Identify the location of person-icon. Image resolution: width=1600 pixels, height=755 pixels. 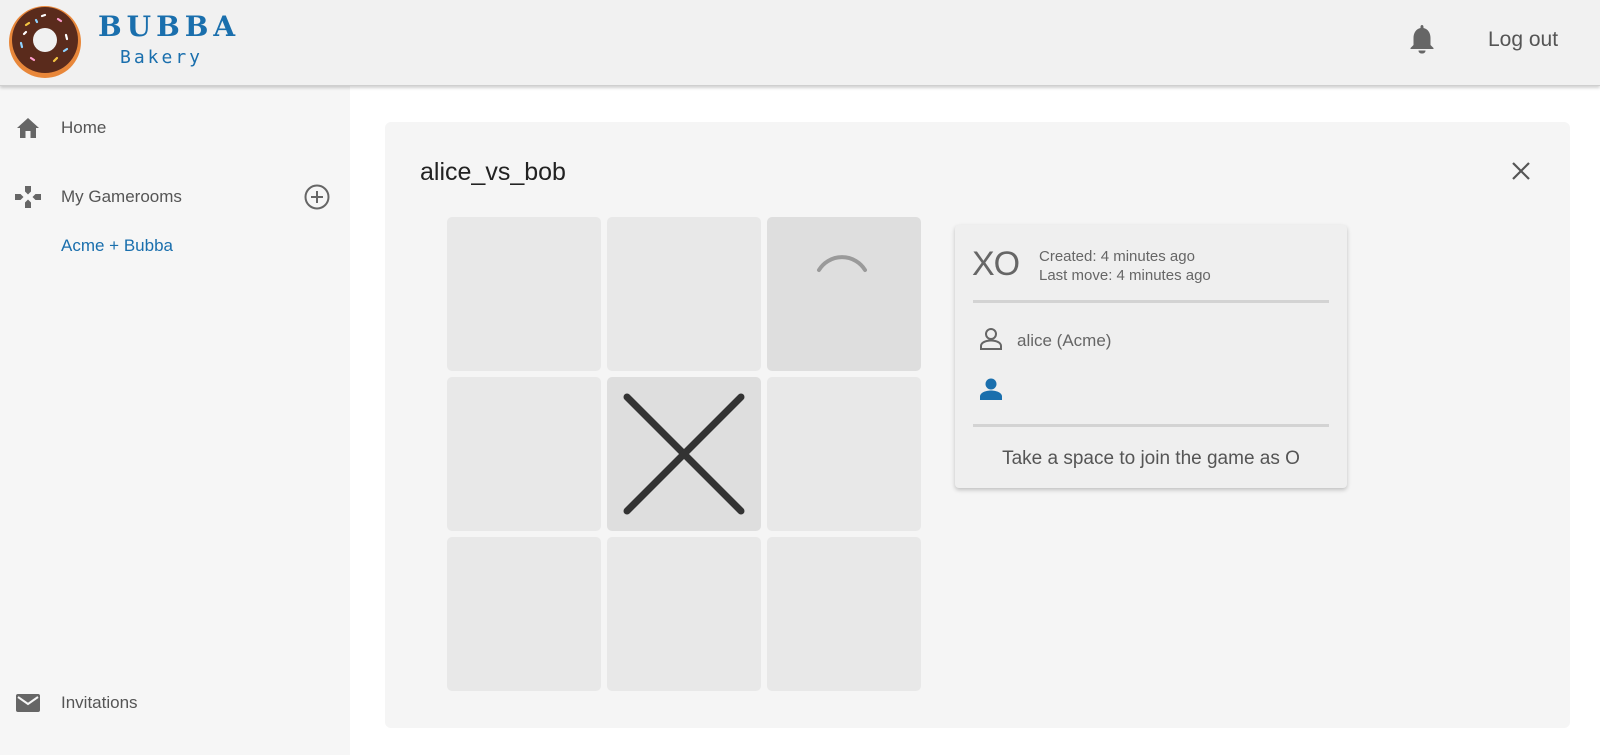
(991, 389).